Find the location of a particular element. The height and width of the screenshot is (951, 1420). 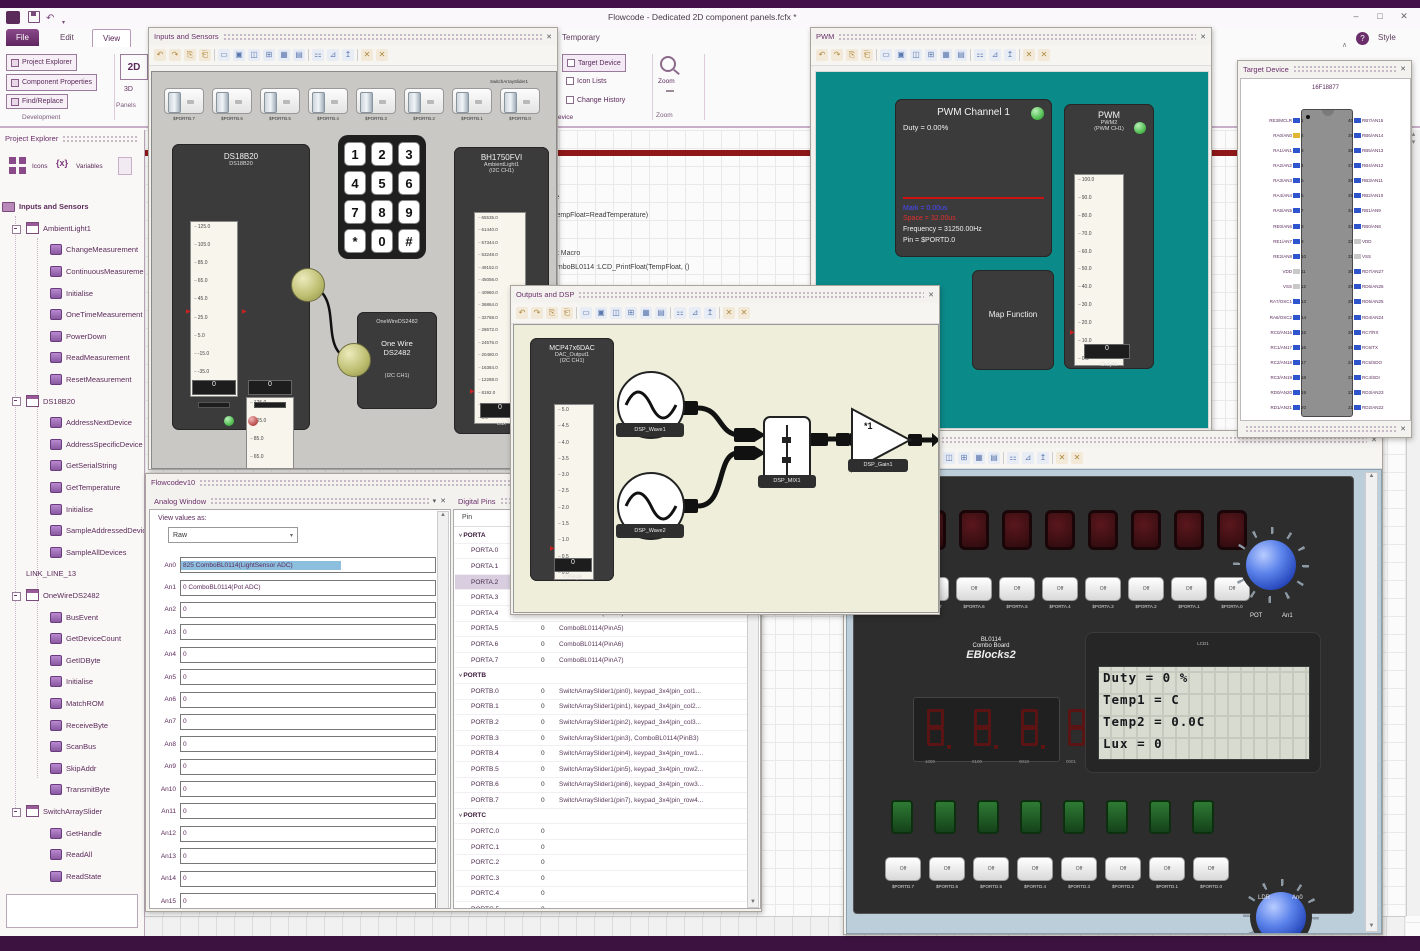

chip-pin: RA6/OSC2 14 is located at coordinates (1276, 317).